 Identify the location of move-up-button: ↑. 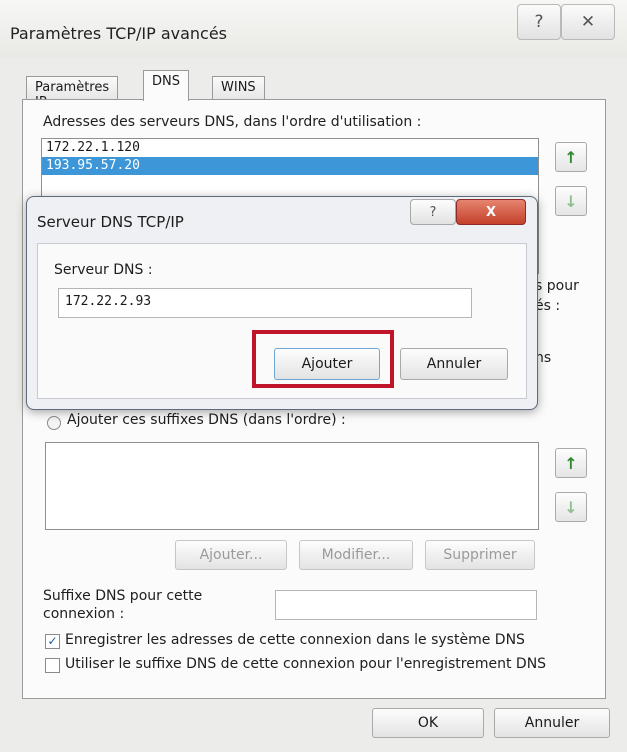
(571, 157).